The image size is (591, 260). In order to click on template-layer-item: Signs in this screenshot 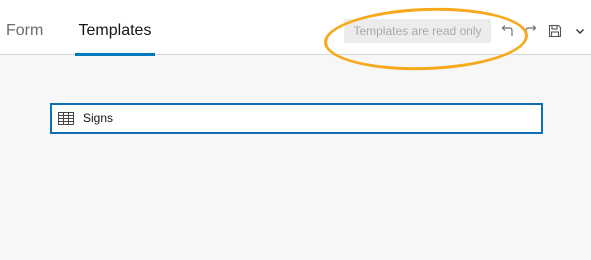, I will do `click(296, 118)`.